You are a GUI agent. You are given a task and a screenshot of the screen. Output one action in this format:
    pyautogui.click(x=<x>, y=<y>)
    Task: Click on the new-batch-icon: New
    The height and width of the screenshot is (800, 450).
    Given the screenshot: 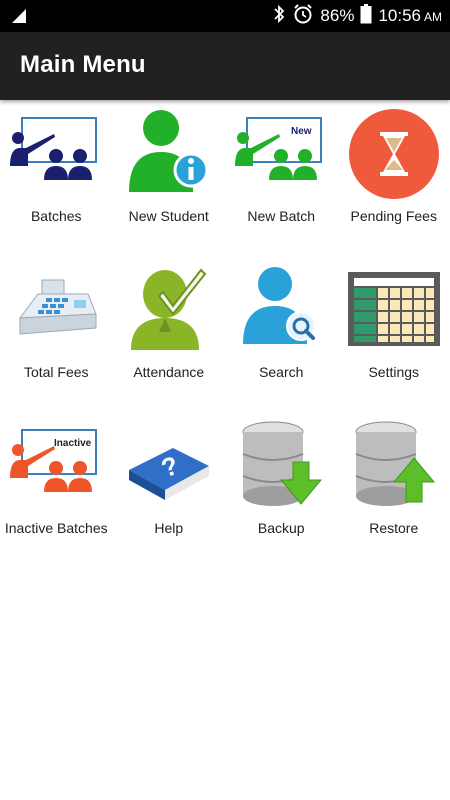 What is the action you would take?
    pyautogui.click(x=281, y=154)
    